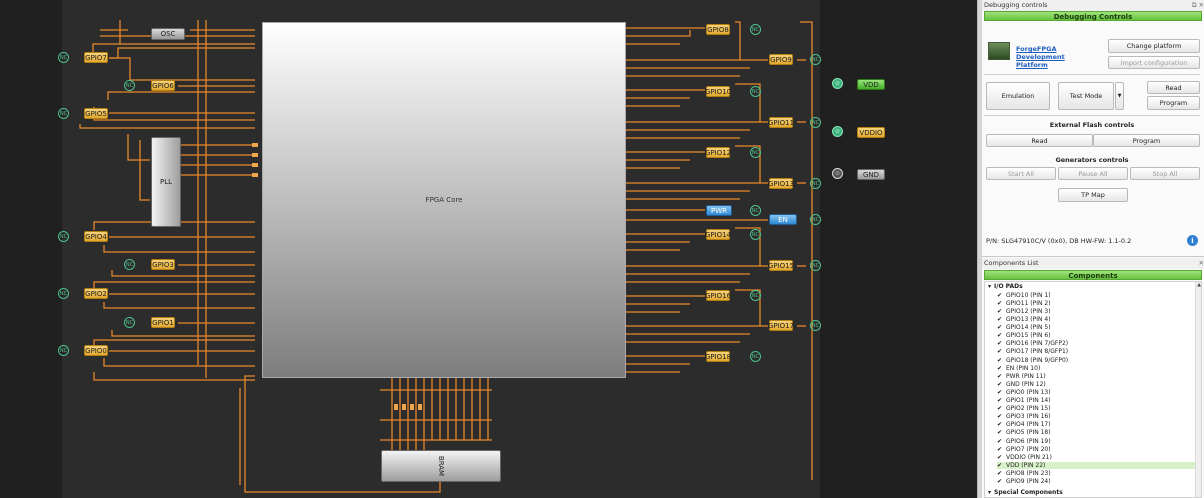 The height and width of the screenshot is (498, 1204). What do you see at coordinates (1119, 96) in the screenshot?
I see `test-mode-dropdown: ▼` at bounding box center [1119, 96].